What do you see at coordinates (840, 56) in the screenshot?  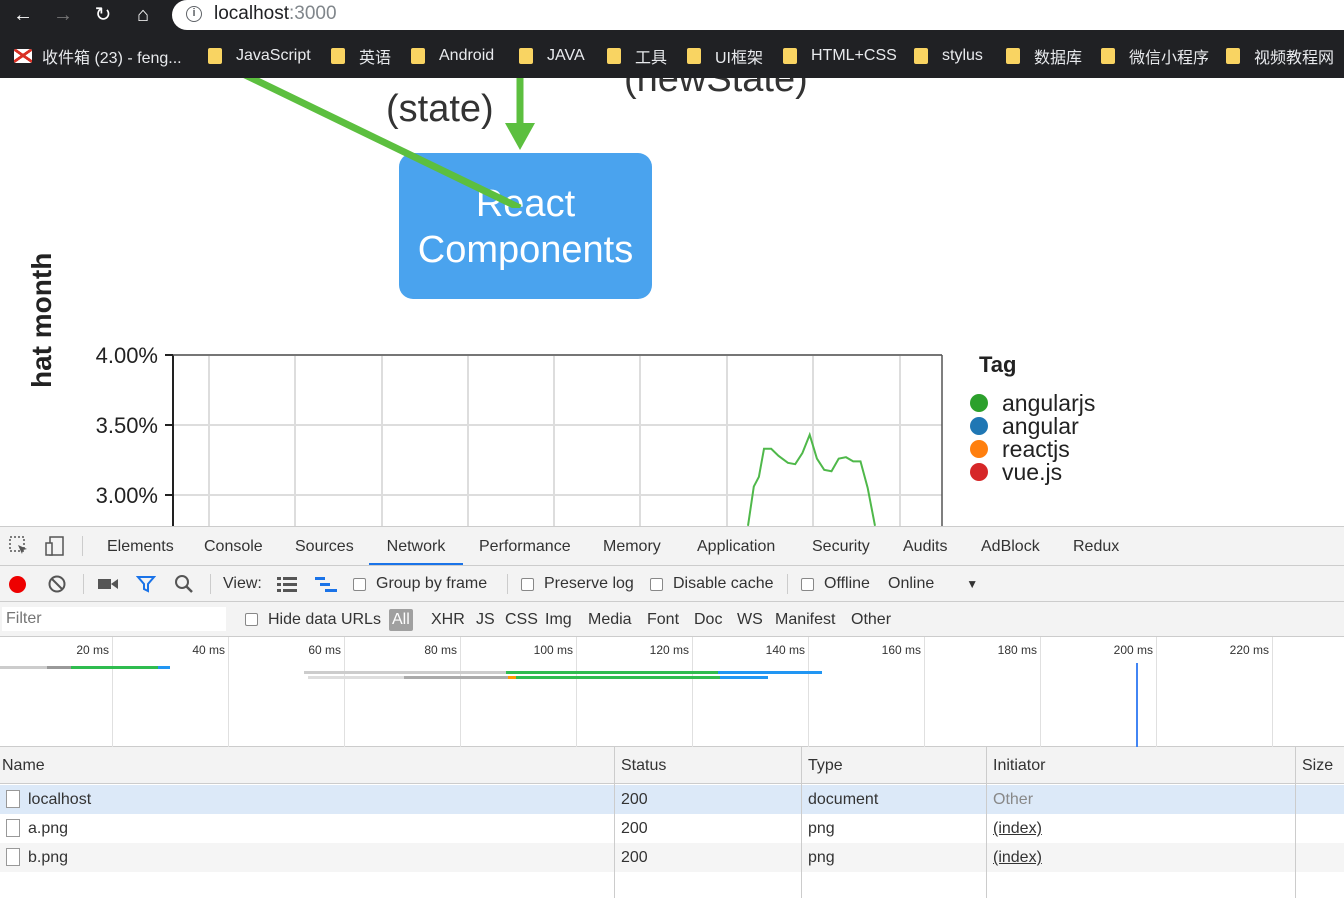 I see `bookmark-html-css: HTML+CSS` at bounding box center [840, 56].